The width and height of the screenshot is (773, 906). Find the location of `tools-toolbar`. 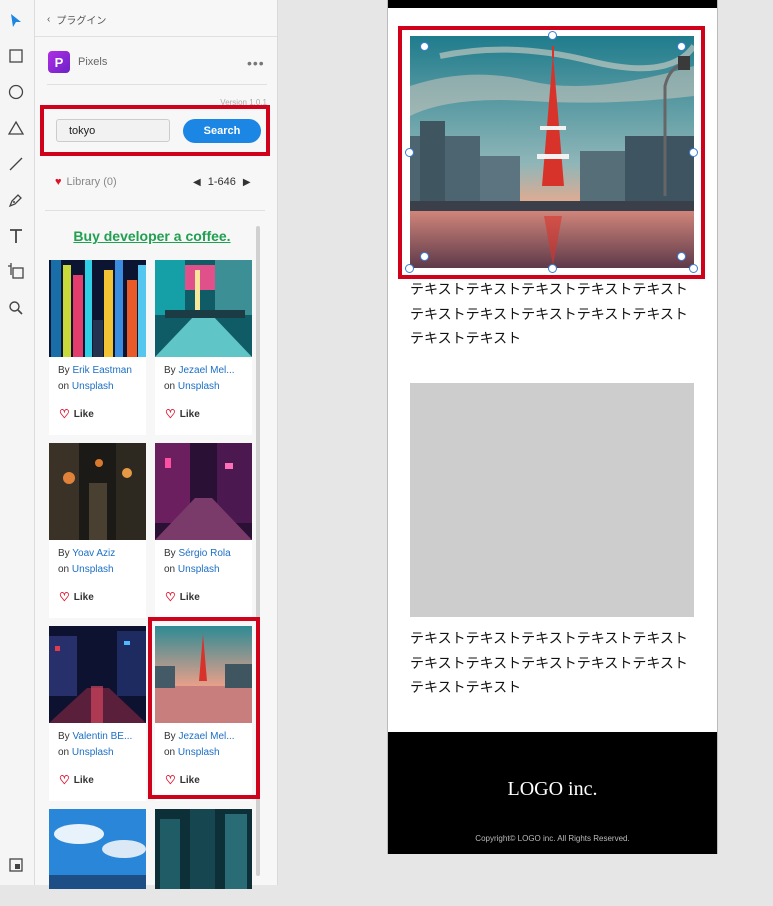

tools-toolbar is located at coordinates (17, 442).